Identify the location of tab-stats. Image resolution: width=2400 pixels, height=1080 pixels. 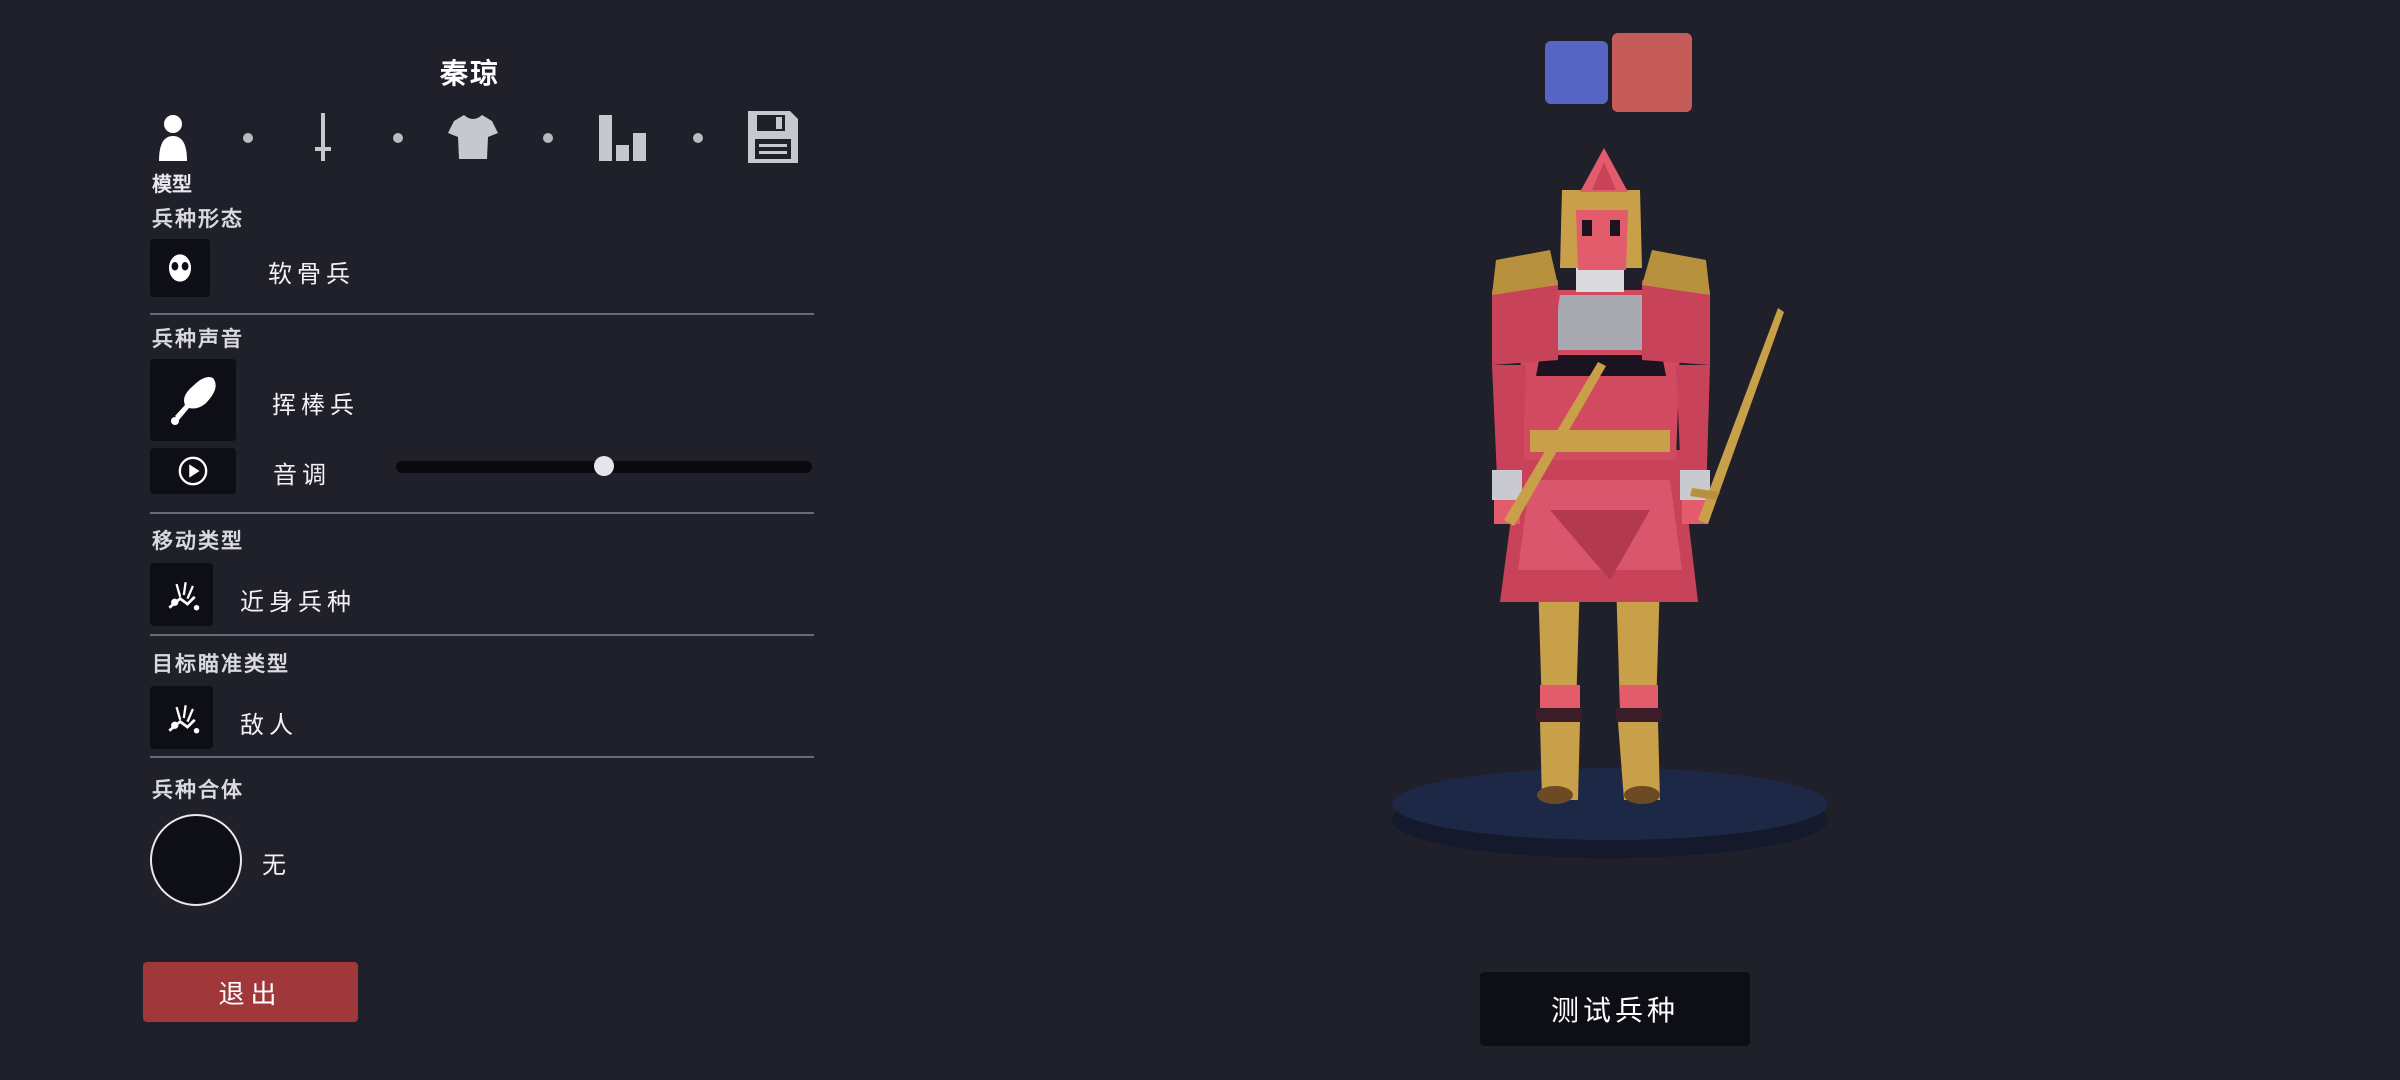
(623, 137).